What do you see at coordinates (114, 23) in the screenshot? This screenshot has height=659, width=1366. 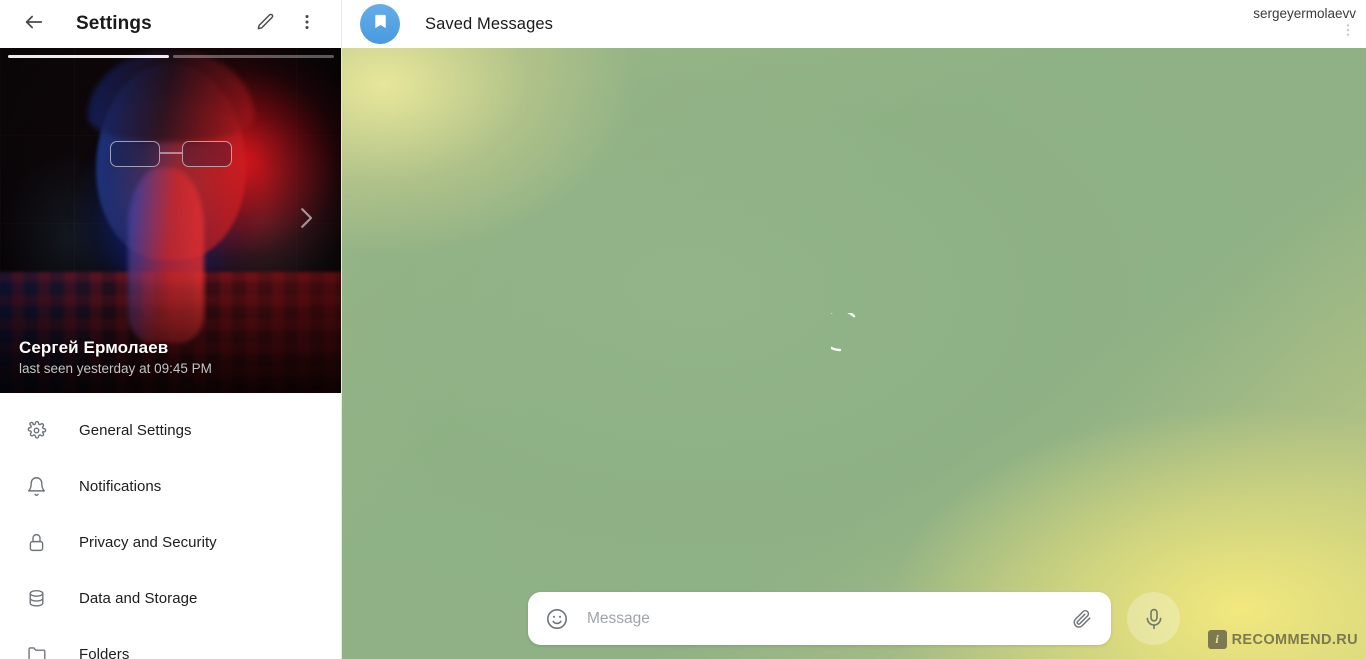 I see `page-title: Settings` at bounding box center [114, 23].